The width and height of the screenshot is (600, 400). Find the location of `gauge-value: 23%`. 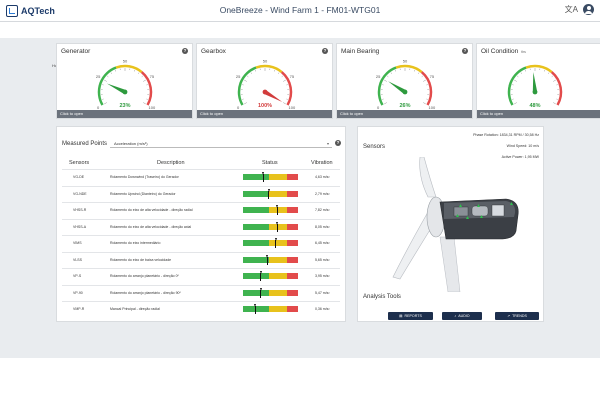

gauge-value: 23% is located at coordinates (124, 106).